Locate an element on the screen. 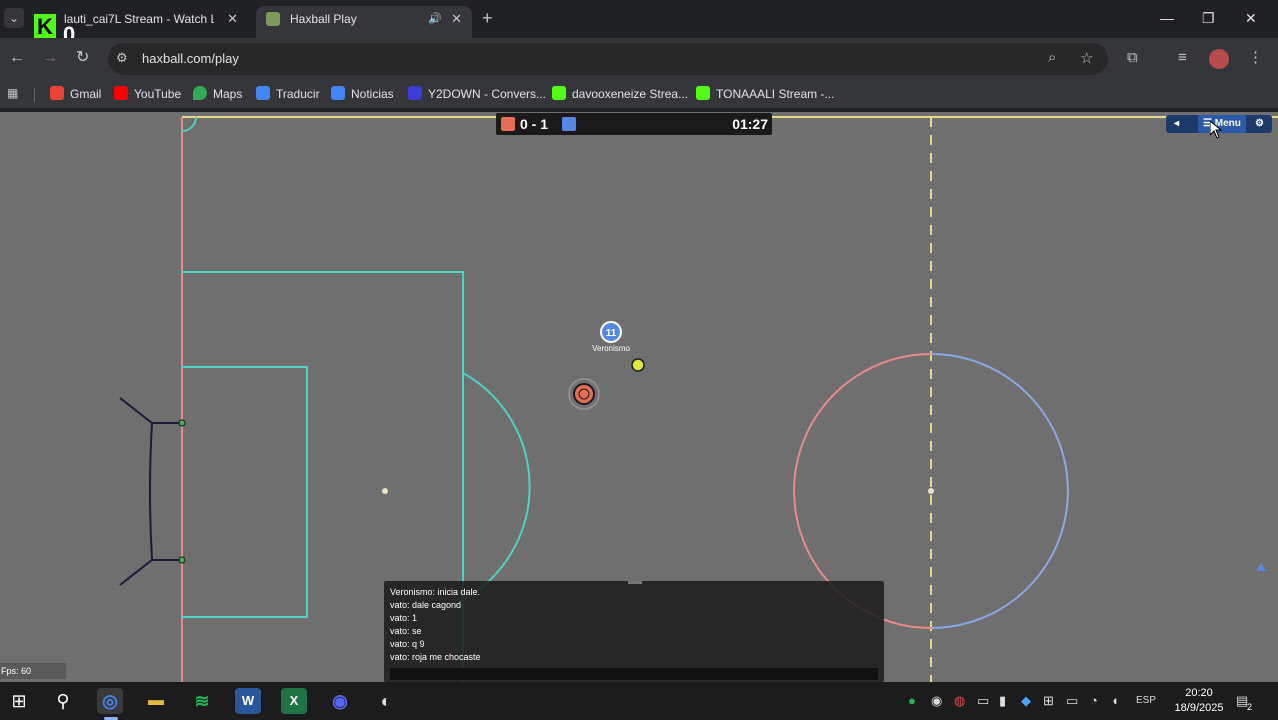 The width and height of the screenshot is (1278, 720). address-bar: ⚙ haxball.com/play ⌕ ☆ is located at coordinates (608, 59).